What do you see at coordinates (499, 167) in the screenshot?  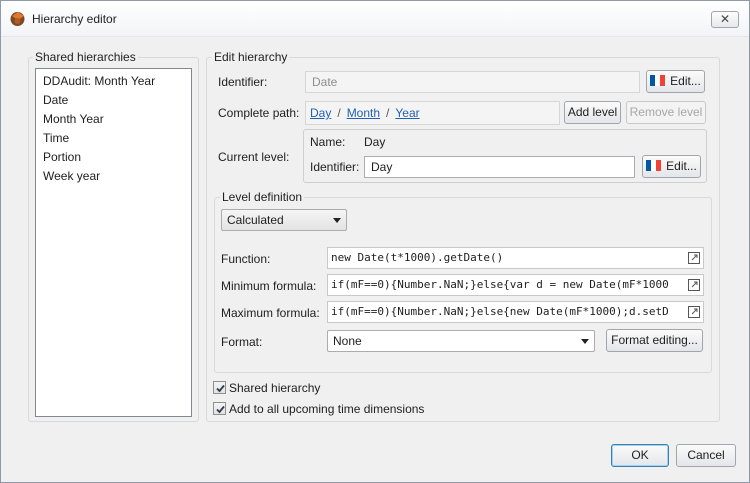 I see `level-identifier-field: Day` at bounding box center [499, 167].